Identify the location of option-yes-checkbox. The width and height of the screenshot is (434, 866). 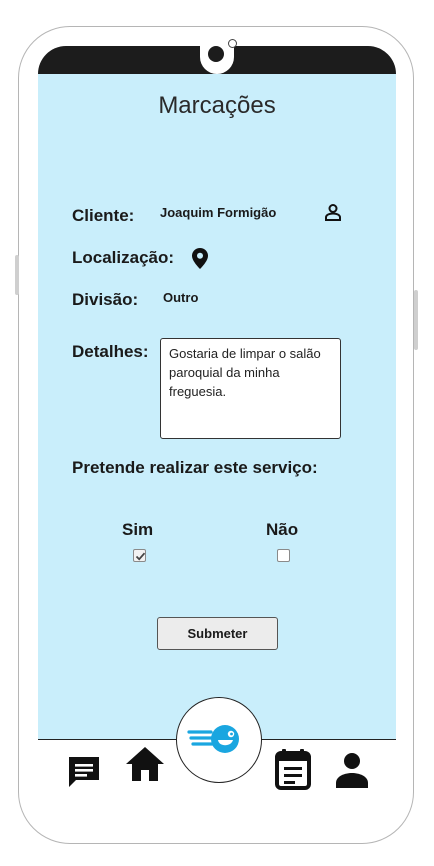
(139, 555).